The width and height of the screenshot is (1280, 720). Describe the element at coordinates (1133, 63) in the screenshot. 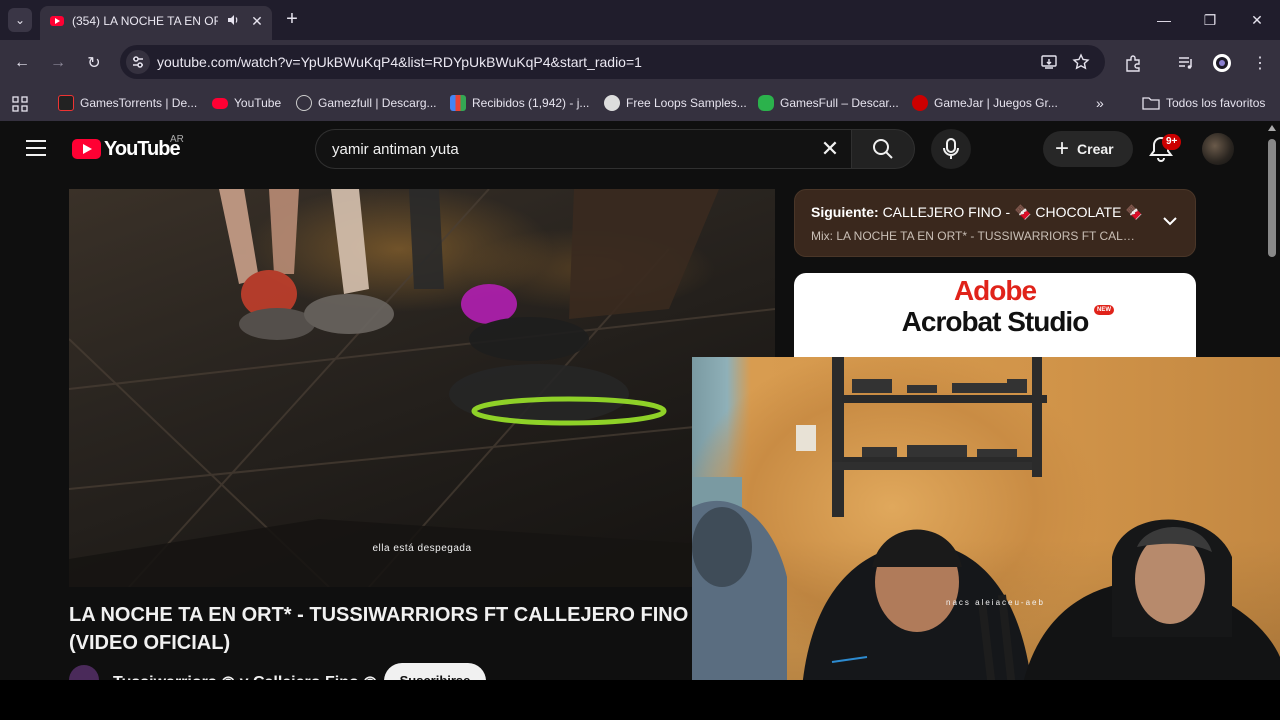

I see `extensions-icon` at that location.